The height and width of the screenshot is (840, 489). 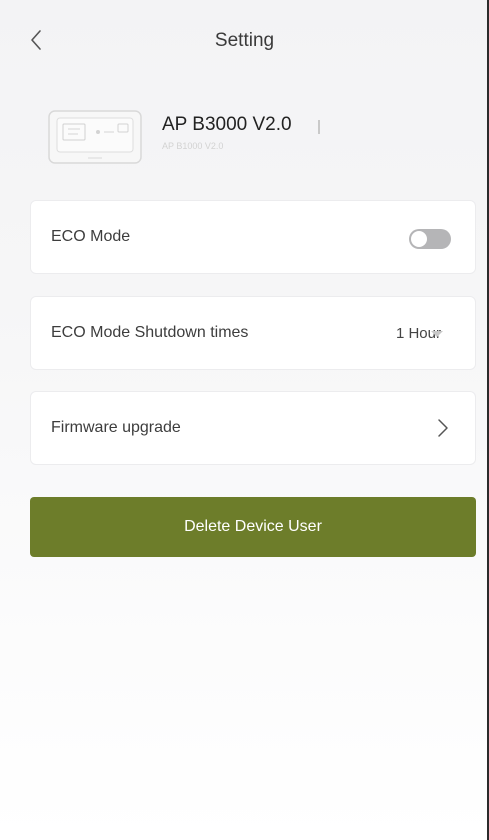 What do you see at coordinates (116, 427) in the screenshot?
I see `firmware-upgrade-label: Firmware upgrade` at bounding box center [116, 427].